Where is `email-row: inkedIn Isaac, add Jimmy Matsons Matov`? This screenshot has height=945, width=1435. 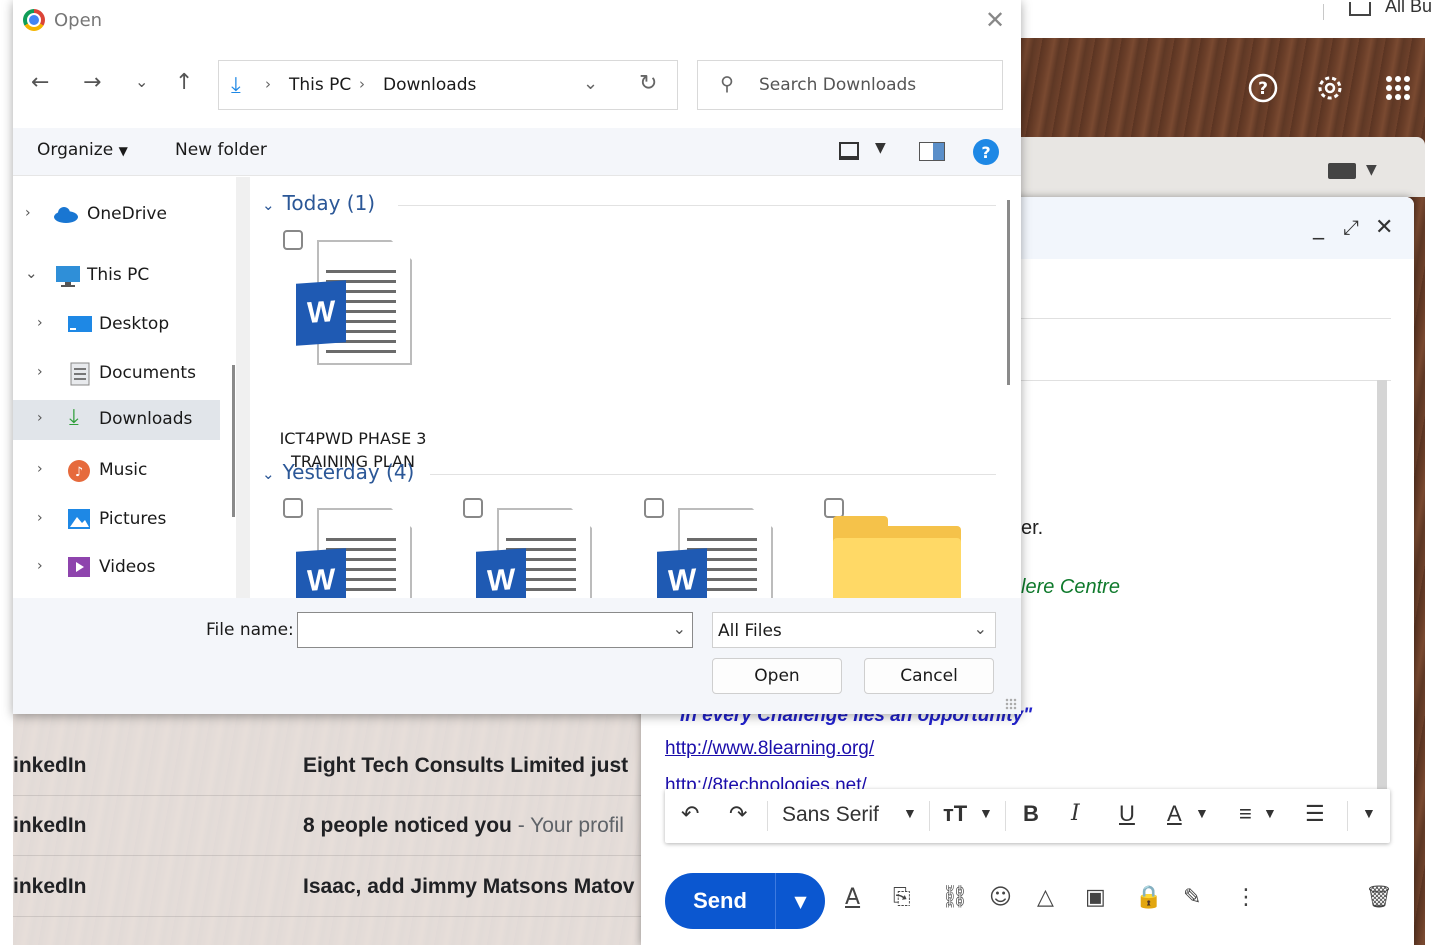
email-row: inkedIn Isaac, add Jimmy Matsons Matov is located at coordinates (327, 887).